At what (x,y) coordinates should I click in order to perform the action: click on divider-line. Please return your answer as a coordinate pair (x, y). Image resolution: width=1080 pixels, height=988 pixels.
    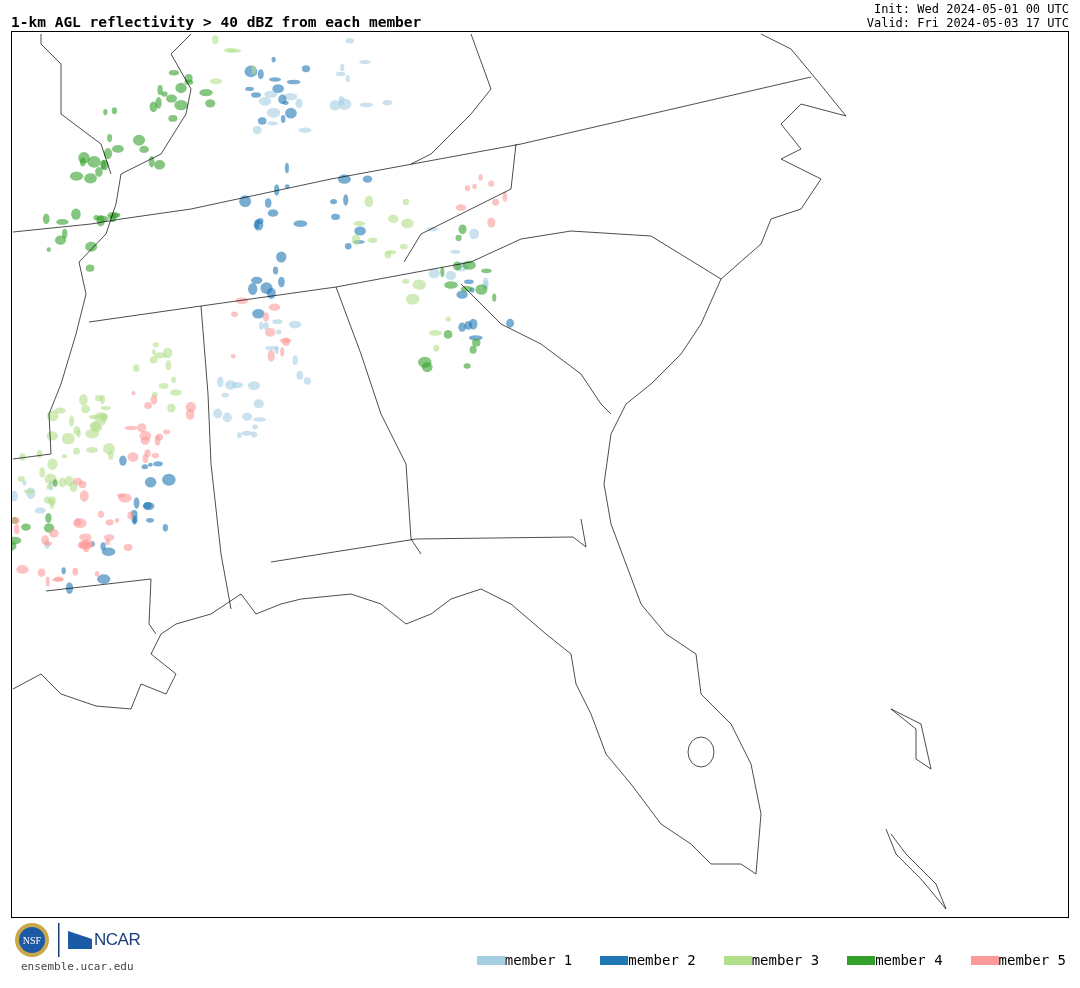
    Looking at the image, I should click on (59, 940).